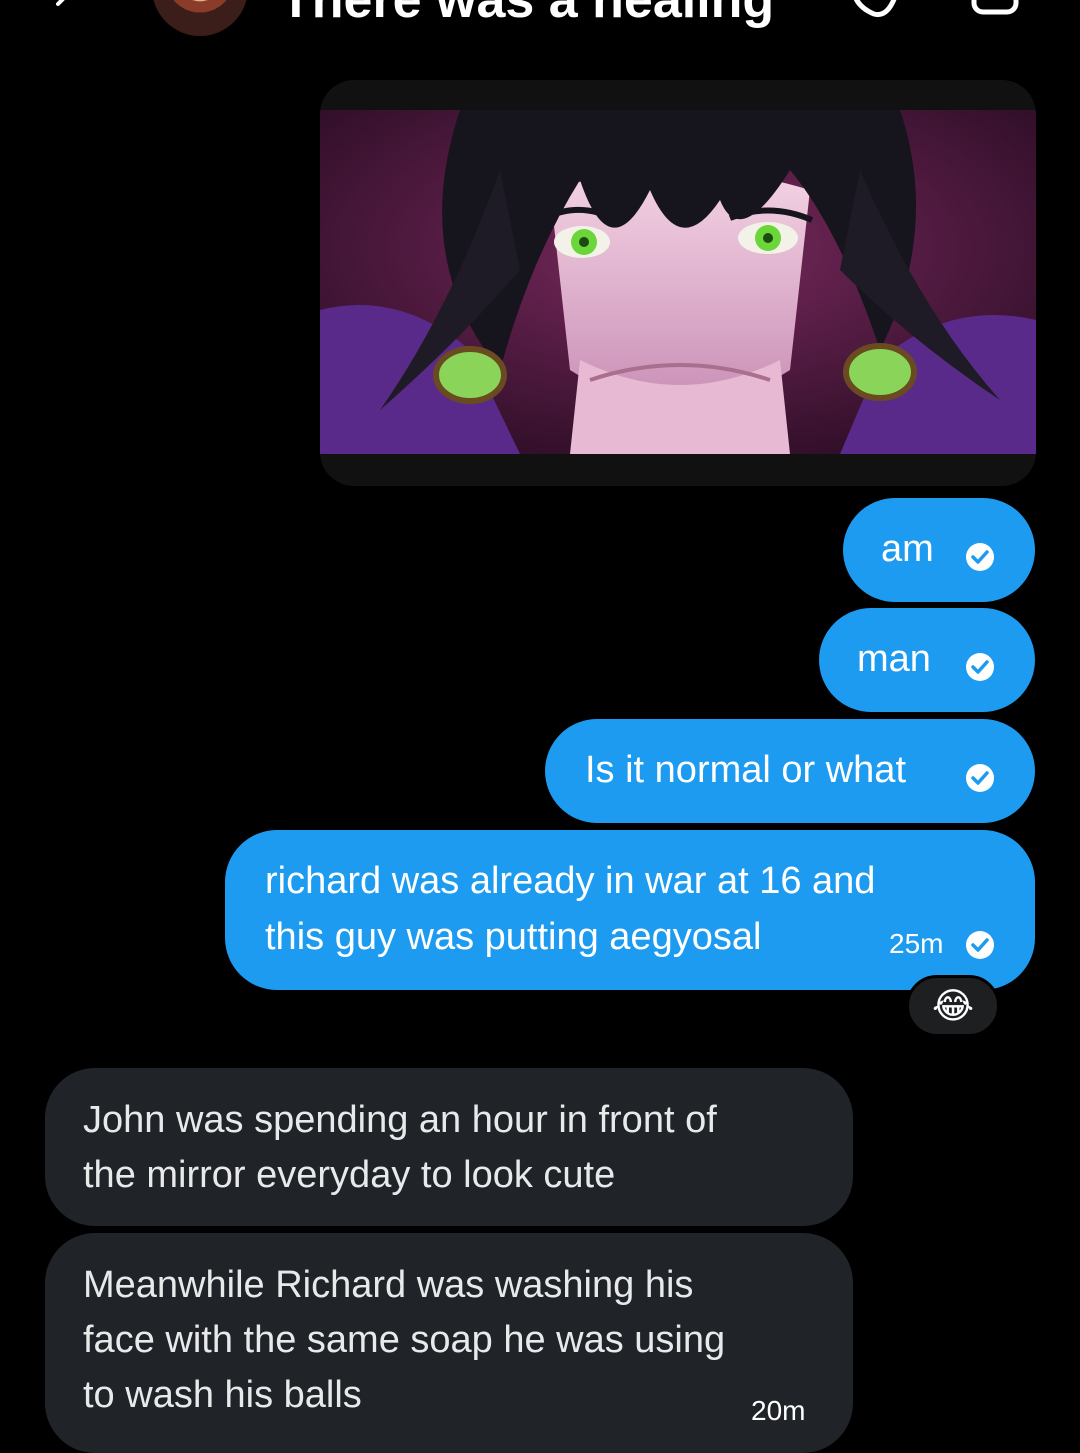 This screenshot has width=1080, height=1453. I want to click on call-icon, so click(875, 10).